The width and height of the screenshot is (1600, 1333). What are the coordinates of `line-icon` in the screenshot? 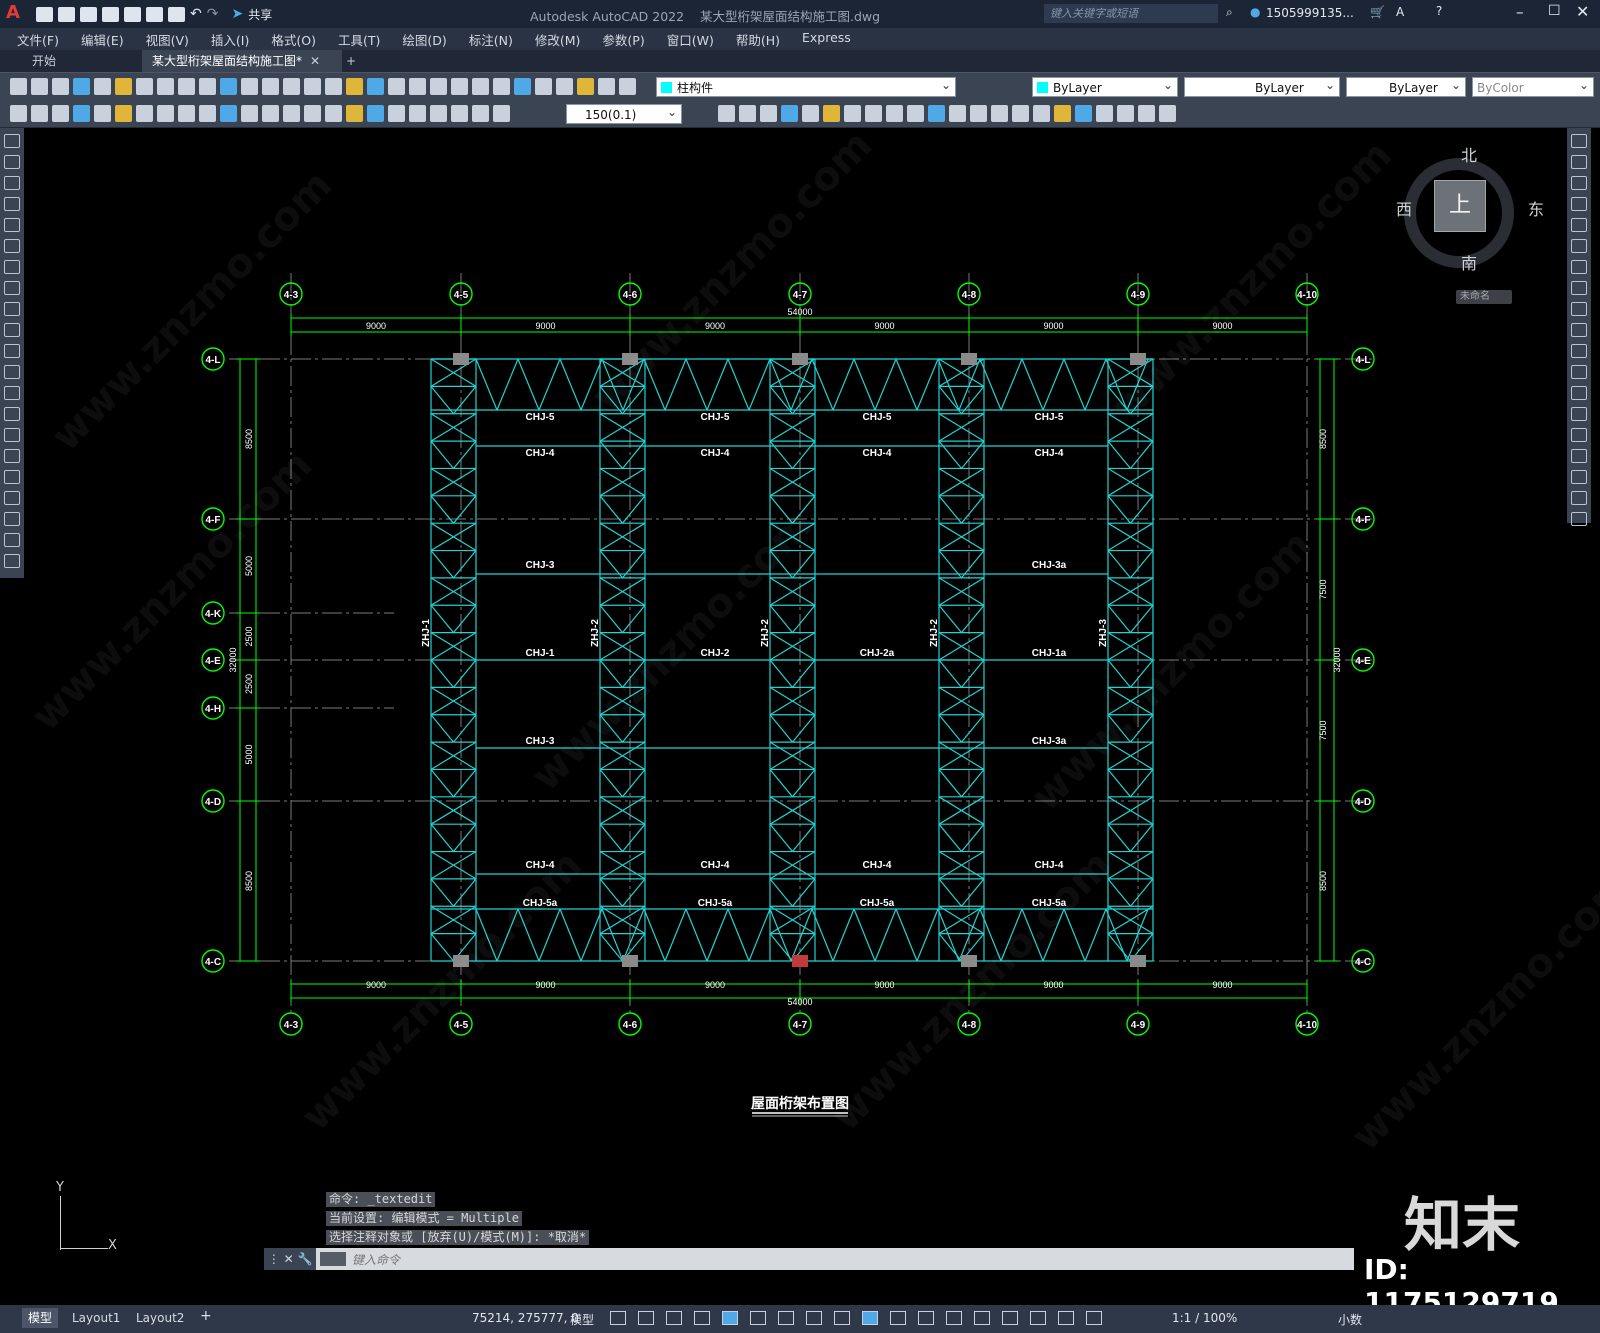 It's located at (12, 561).